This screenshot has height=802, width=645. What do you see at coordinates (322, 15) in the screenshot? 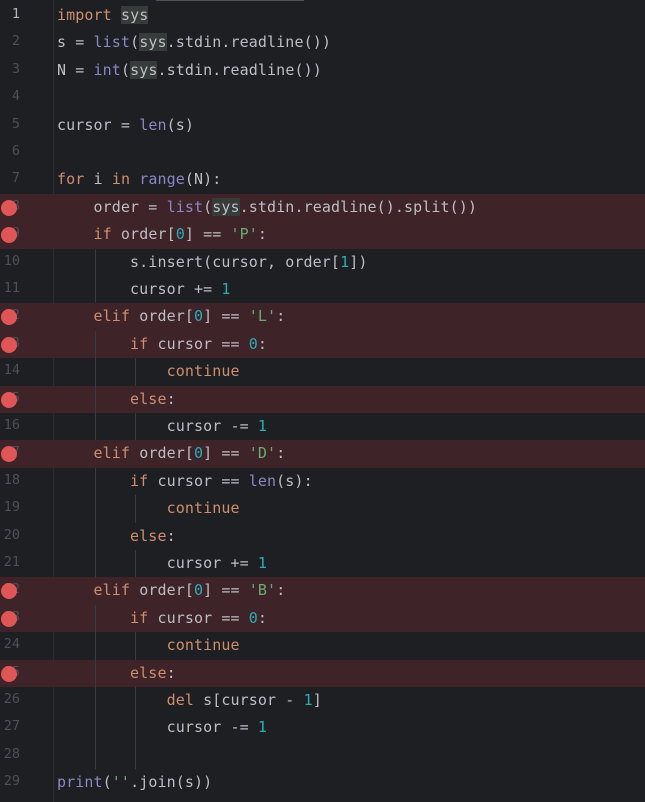
I see `code-line: 1 import sys` at bounding box center [322, 15].